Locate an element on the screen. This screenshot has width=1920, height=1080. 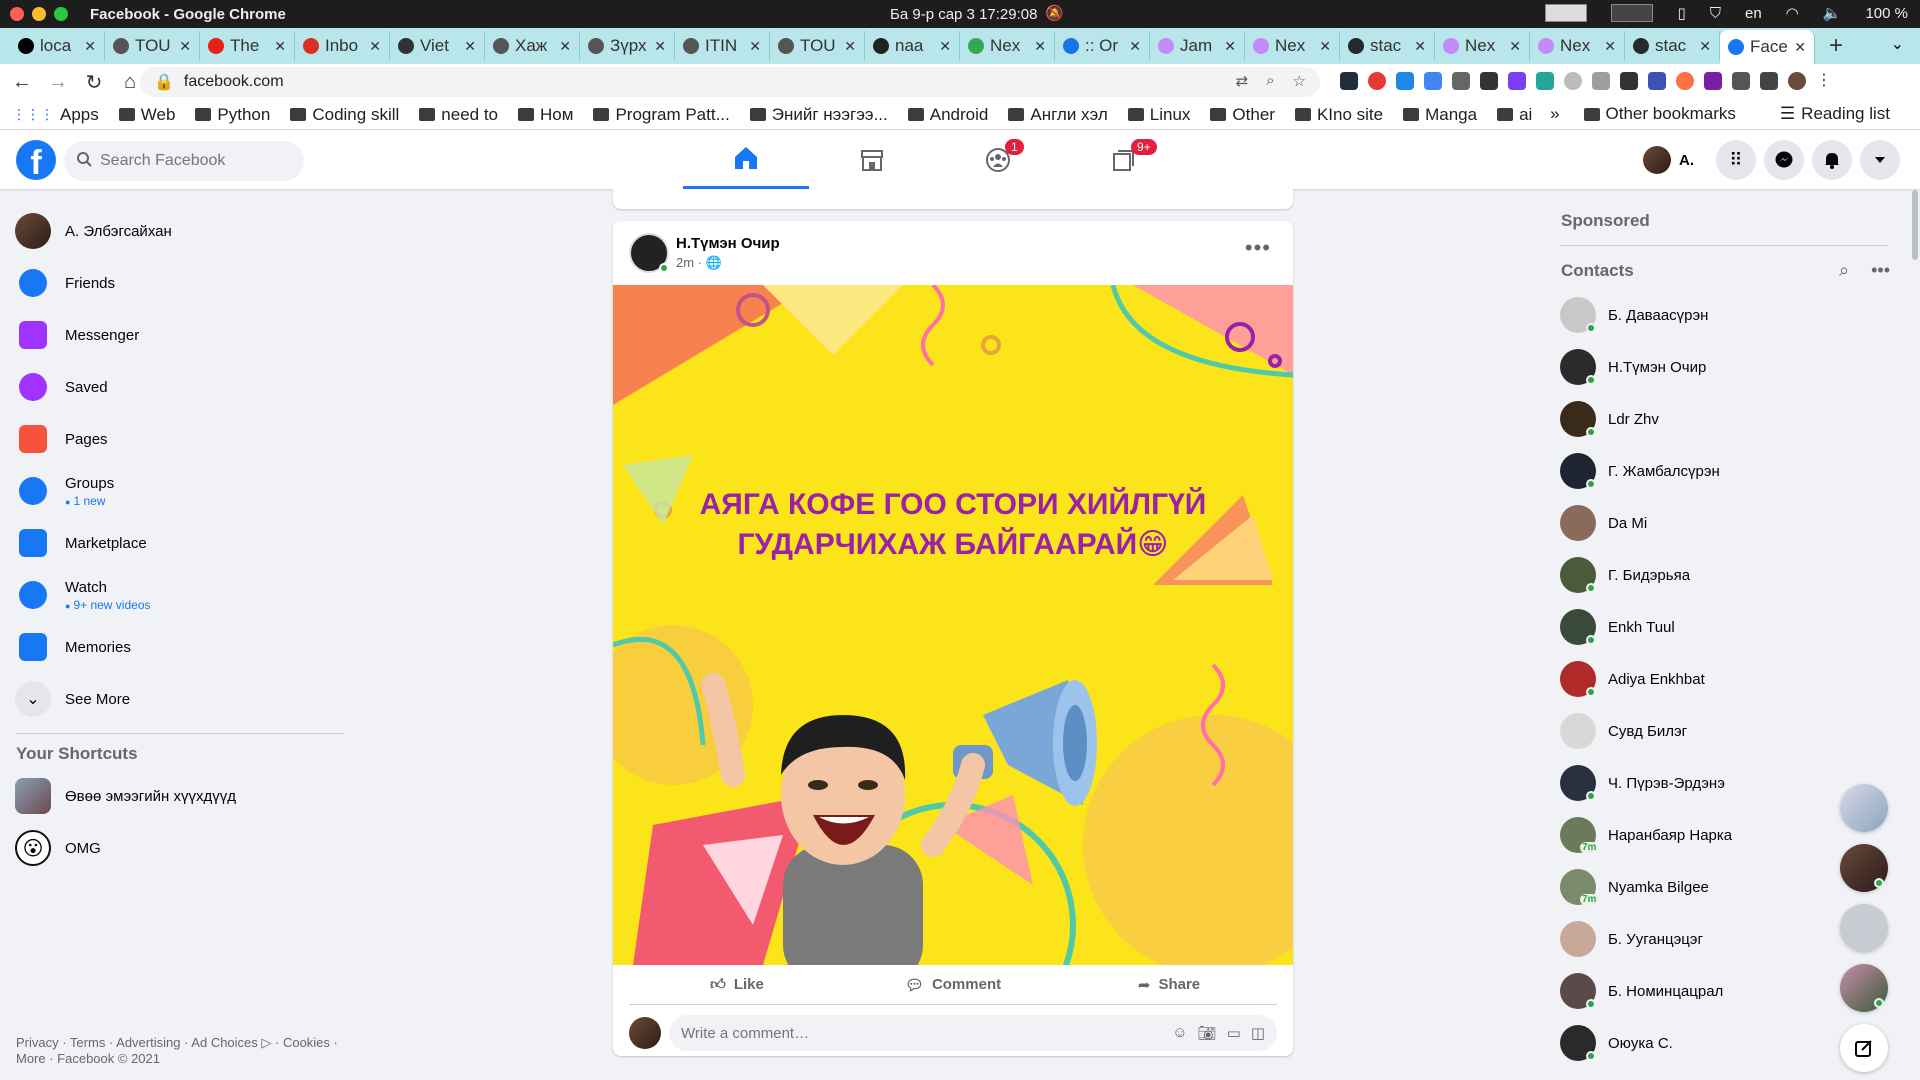
tab-search-icon: ⌄ is located at coordinates (1897, 44).